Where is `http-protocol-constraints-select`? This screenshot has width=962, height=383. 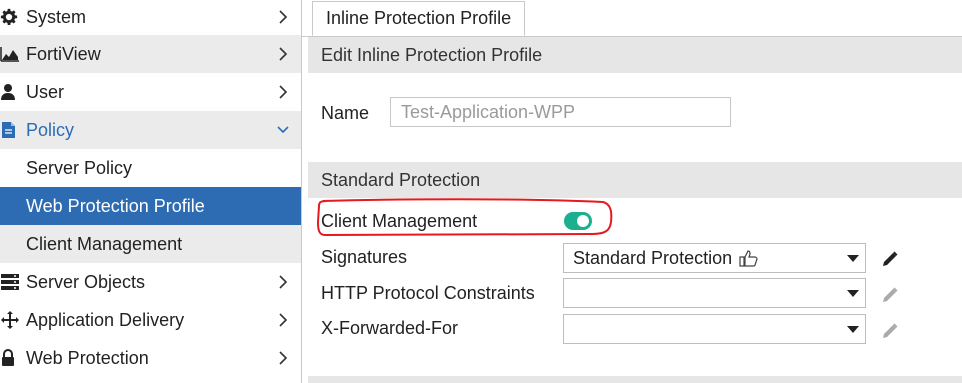
http-protocol-constraints-select is located at coordinates (714, 293).